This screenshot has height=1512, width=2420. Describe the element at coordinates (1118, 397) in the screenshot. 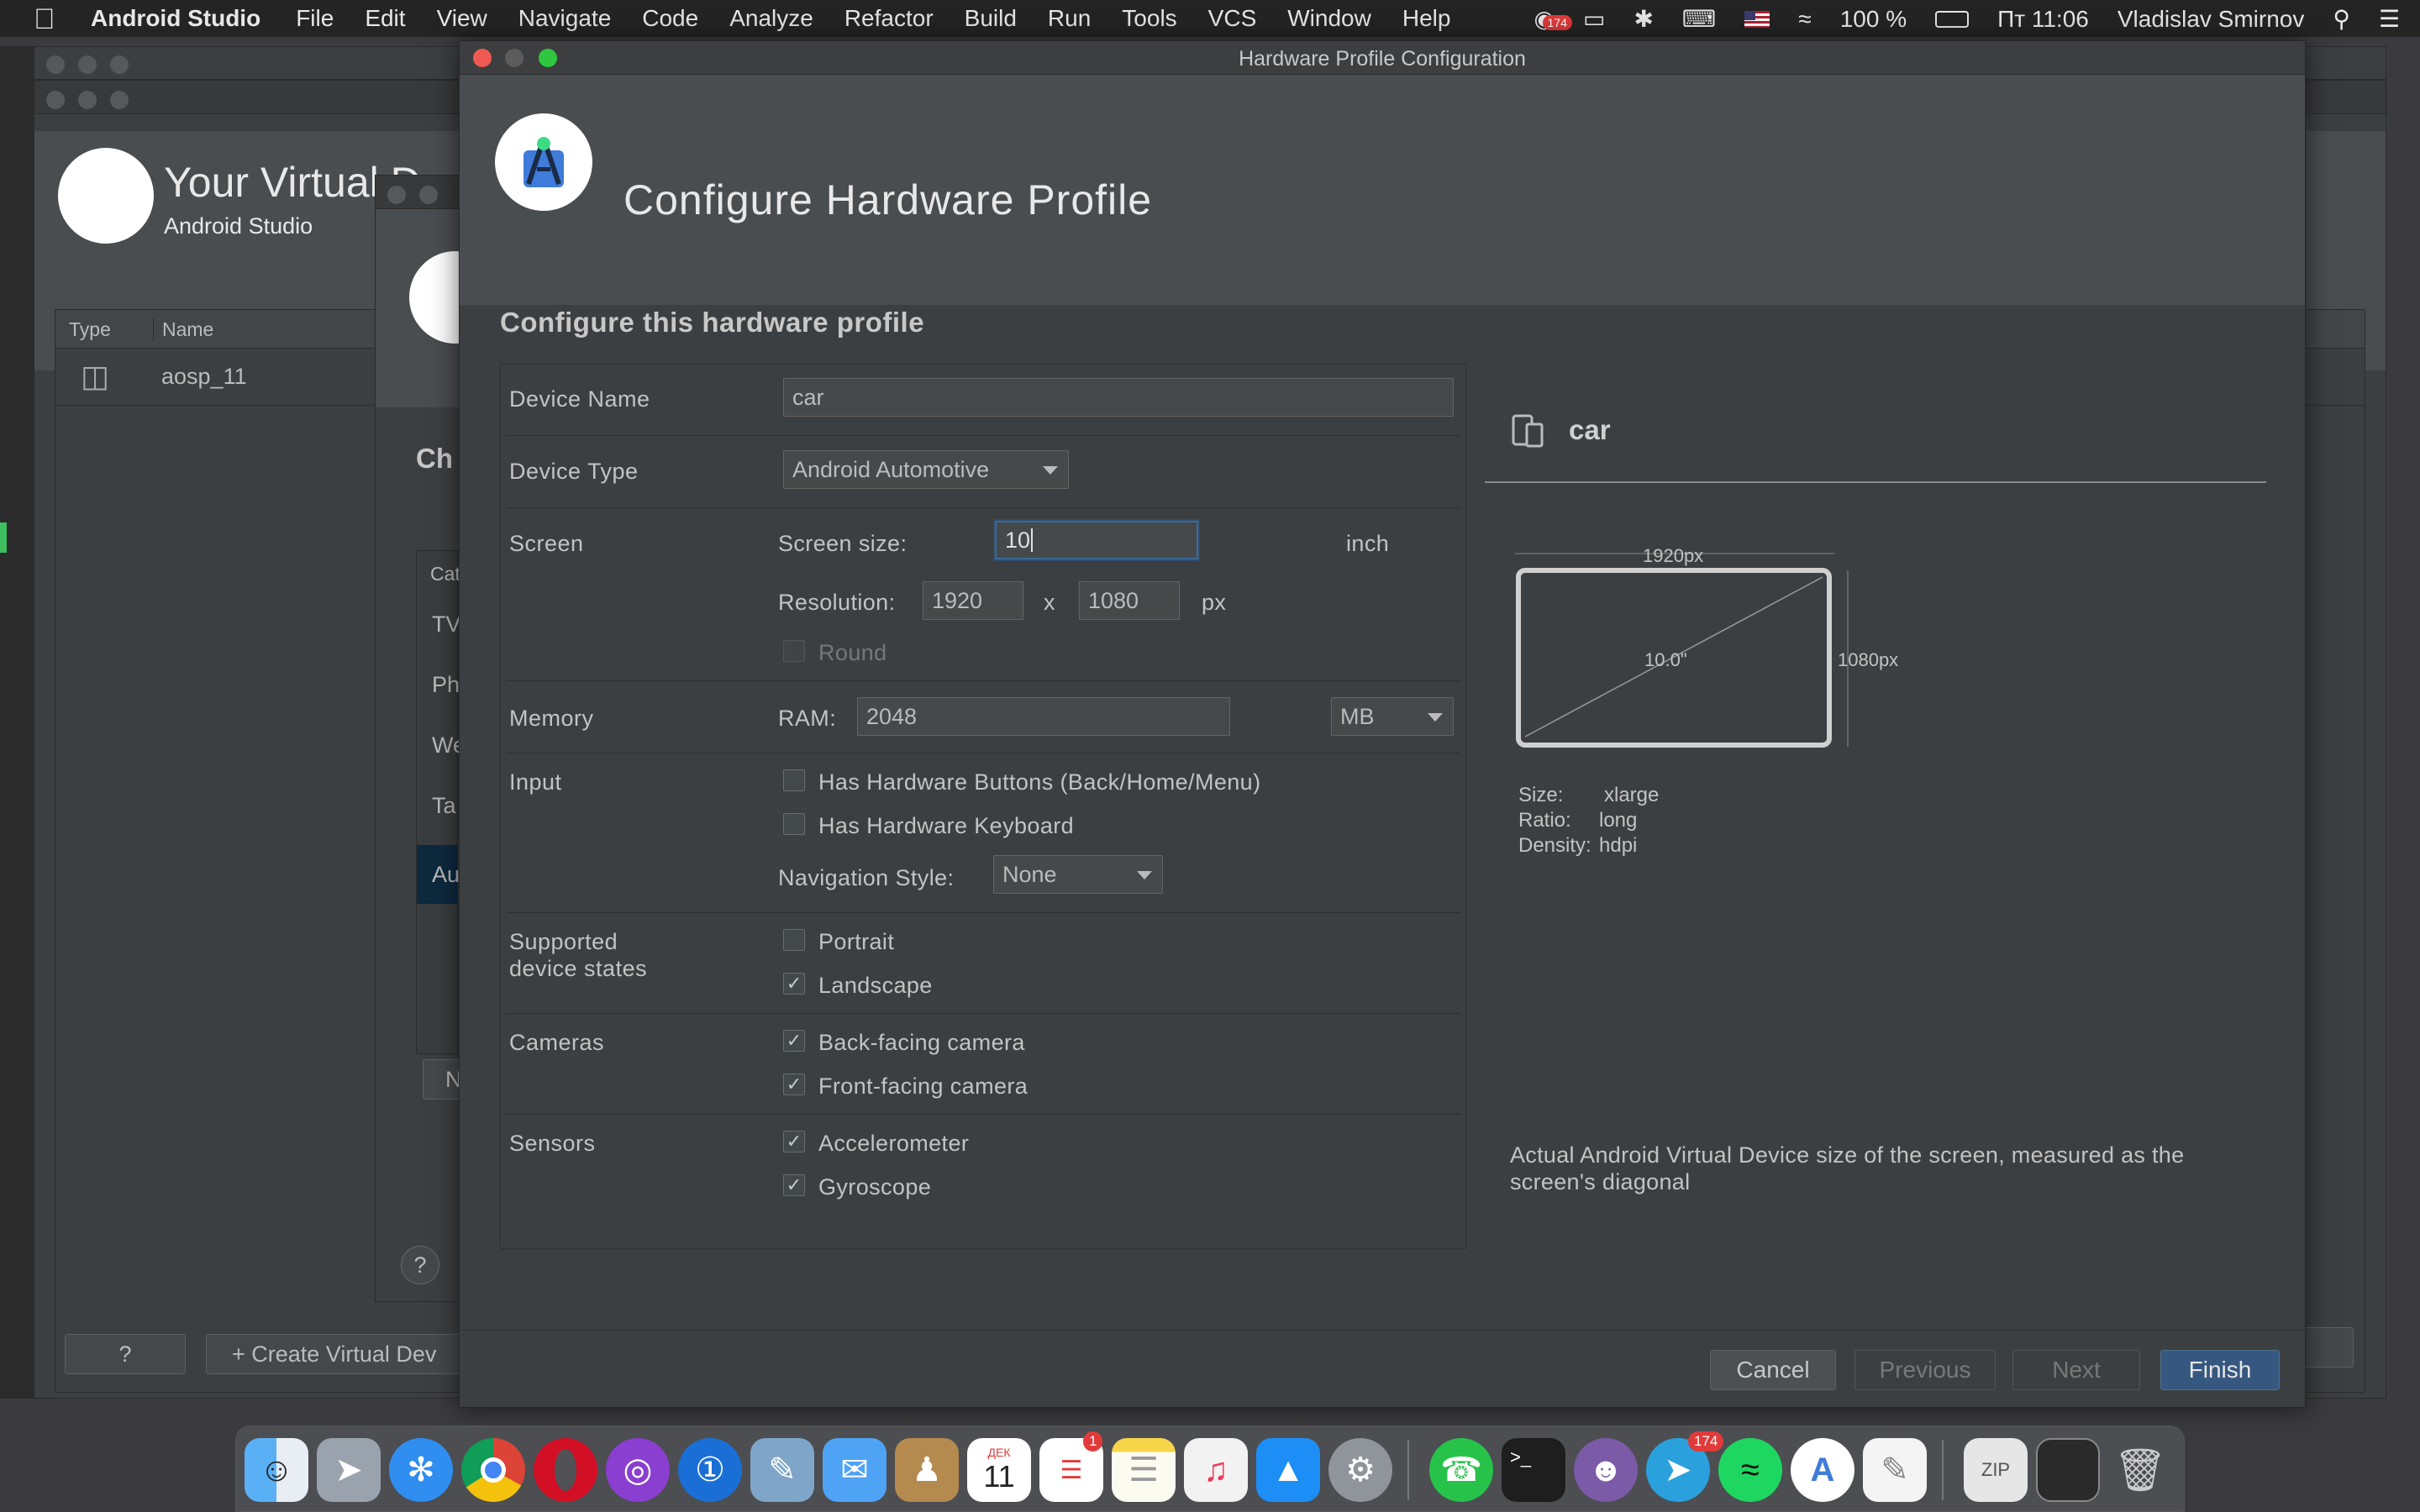

I see `device-name-input: car` at that location.